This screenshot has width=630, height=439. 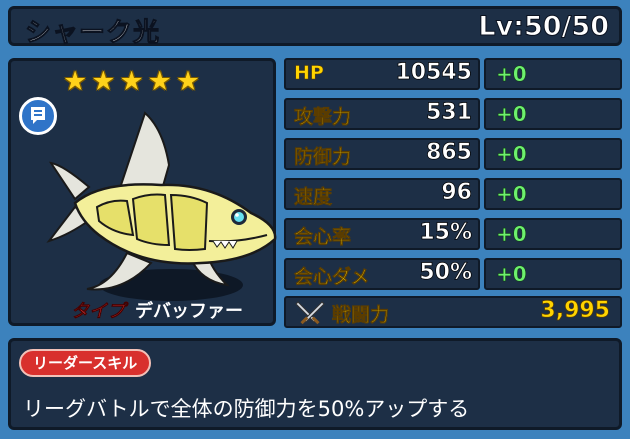 What do you see at coordinates (544, 27) in the screenshot?
I see `level-display: Lv:50/50` at bounding box center [544, 27].